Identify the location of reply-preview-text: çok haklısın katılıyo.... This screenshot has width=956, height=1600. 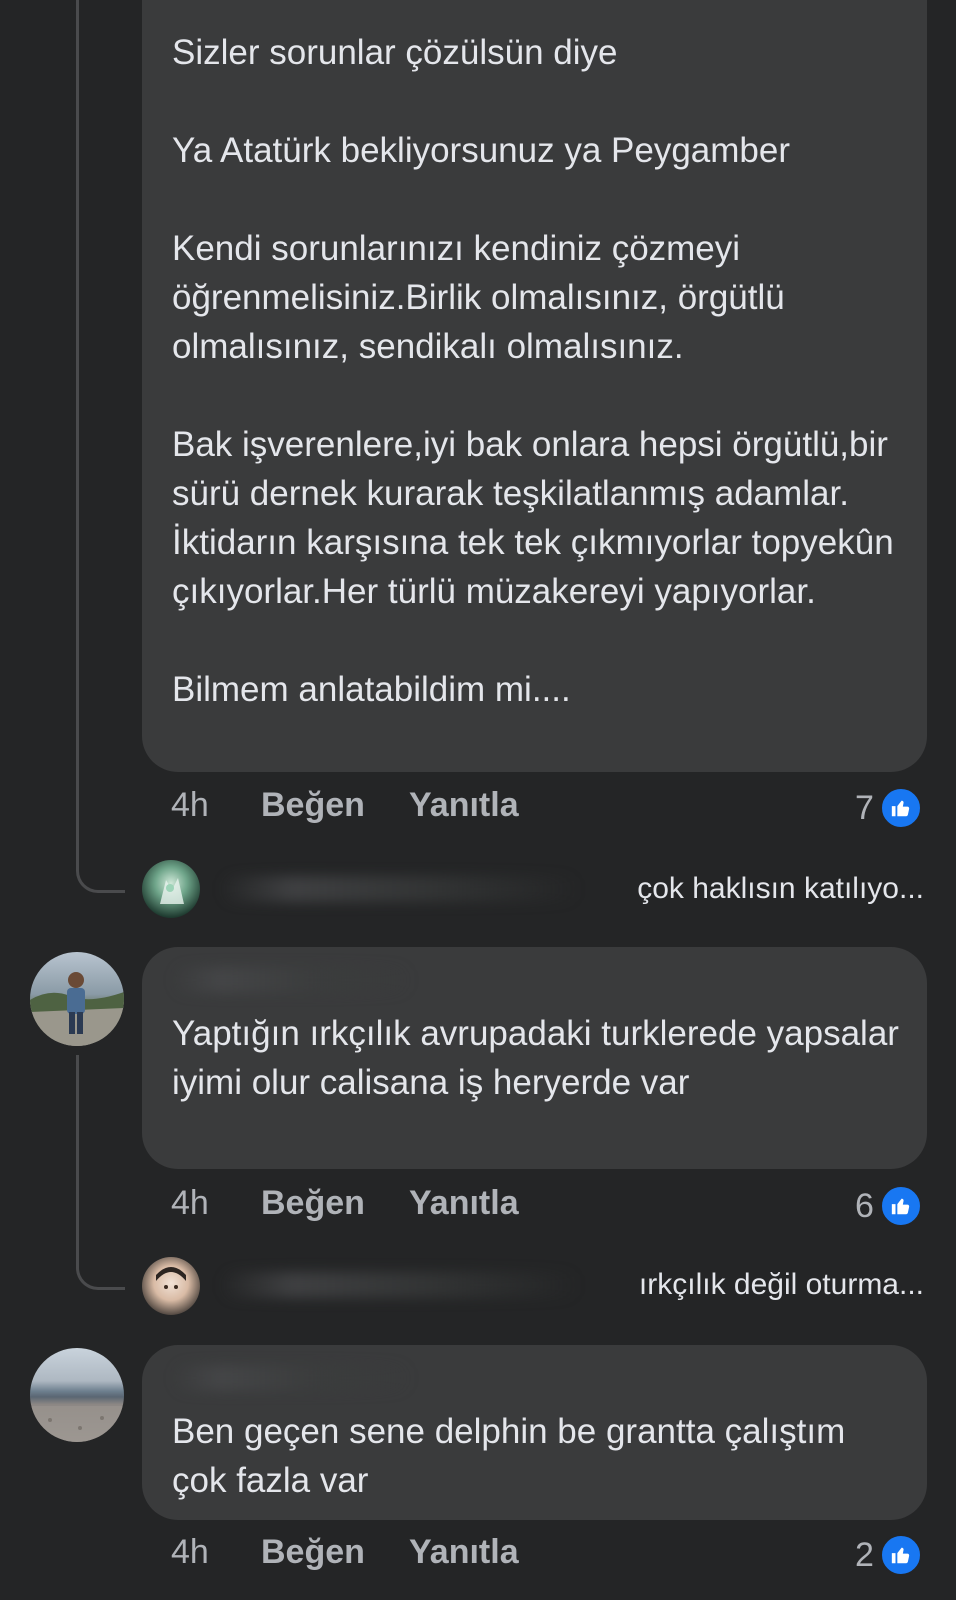
(780, 889).